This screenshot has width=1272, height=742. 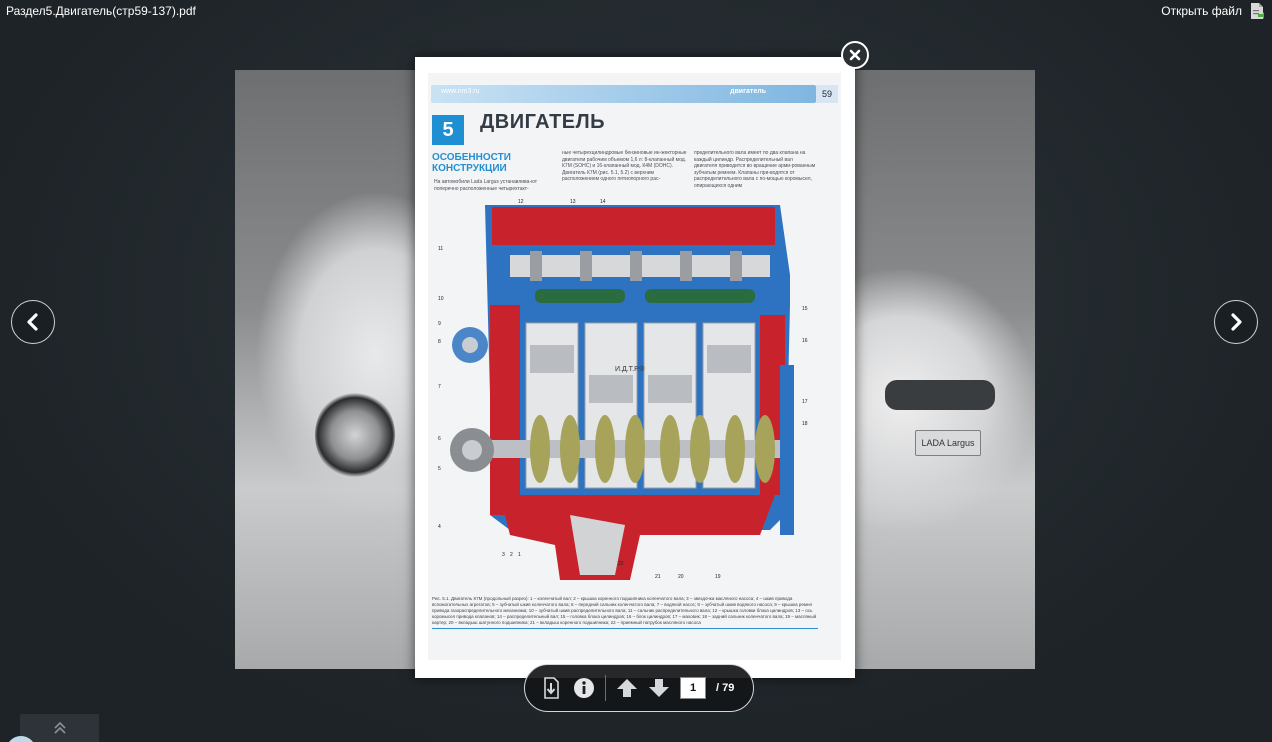 I want to click on section-subtitle: ОСОБЕННОСТИ КОНСТРУКЦИИ, so click(x=482, y=163).